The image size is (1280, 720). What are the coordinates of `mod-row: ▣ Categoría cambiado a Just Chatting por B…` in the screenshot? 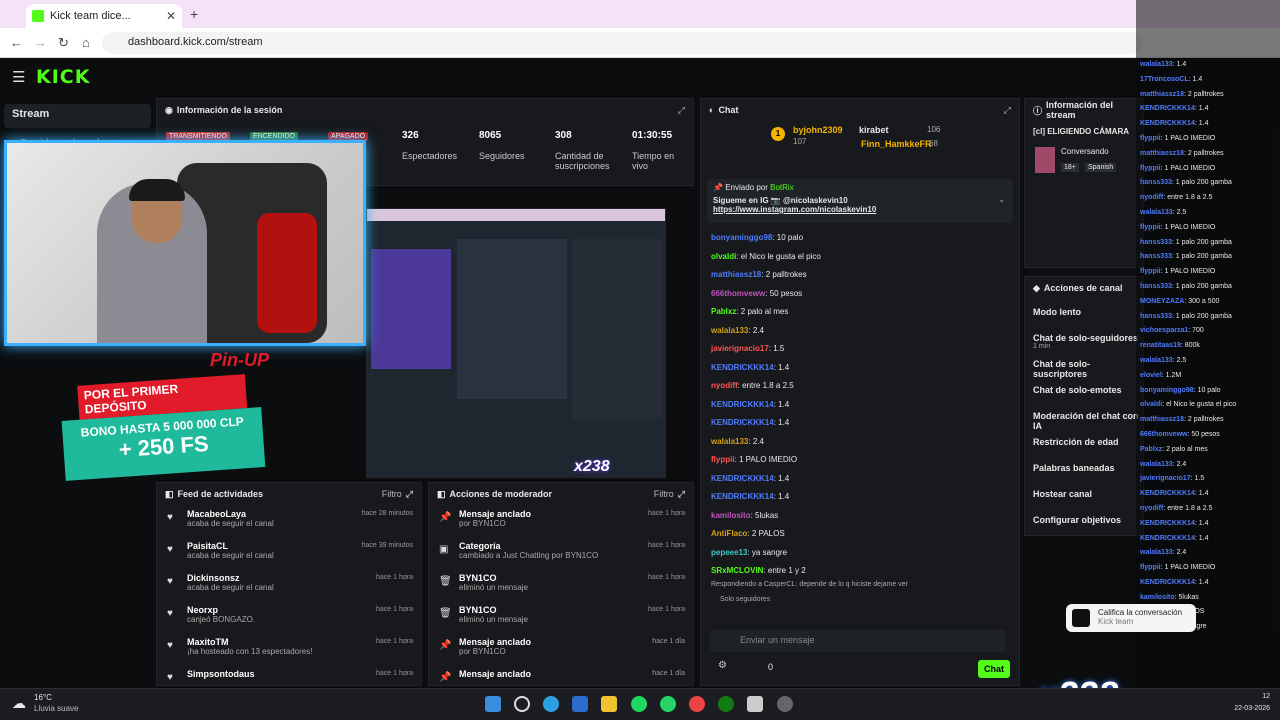 It's located at (561, 553).